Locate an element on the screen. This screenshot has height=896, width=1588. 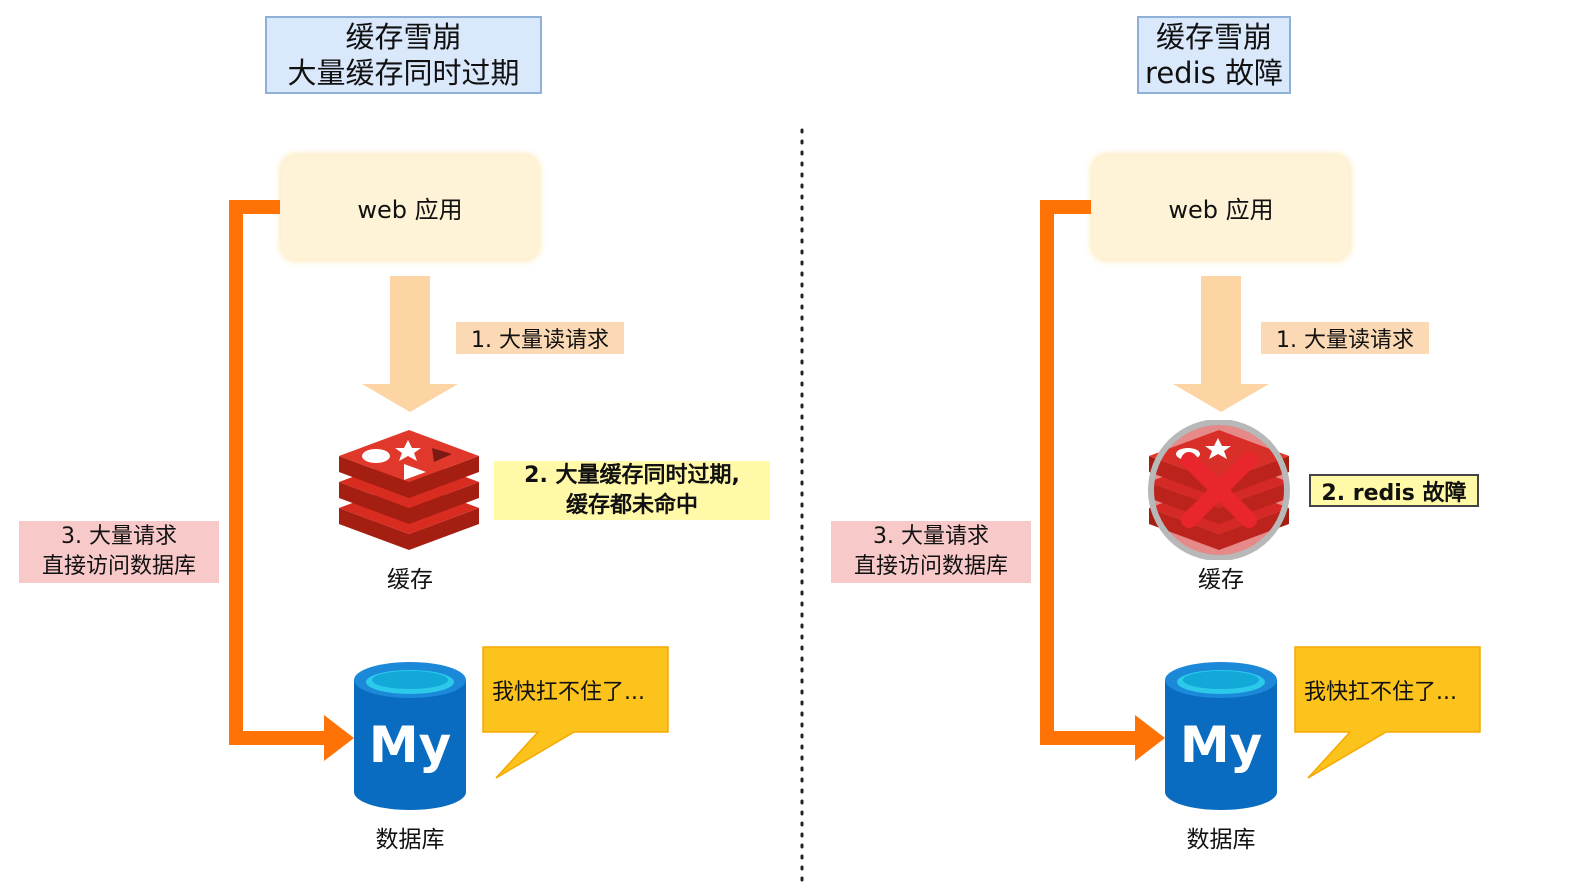
left-cache-label: 缓存 is located at coordinates (410, 580).